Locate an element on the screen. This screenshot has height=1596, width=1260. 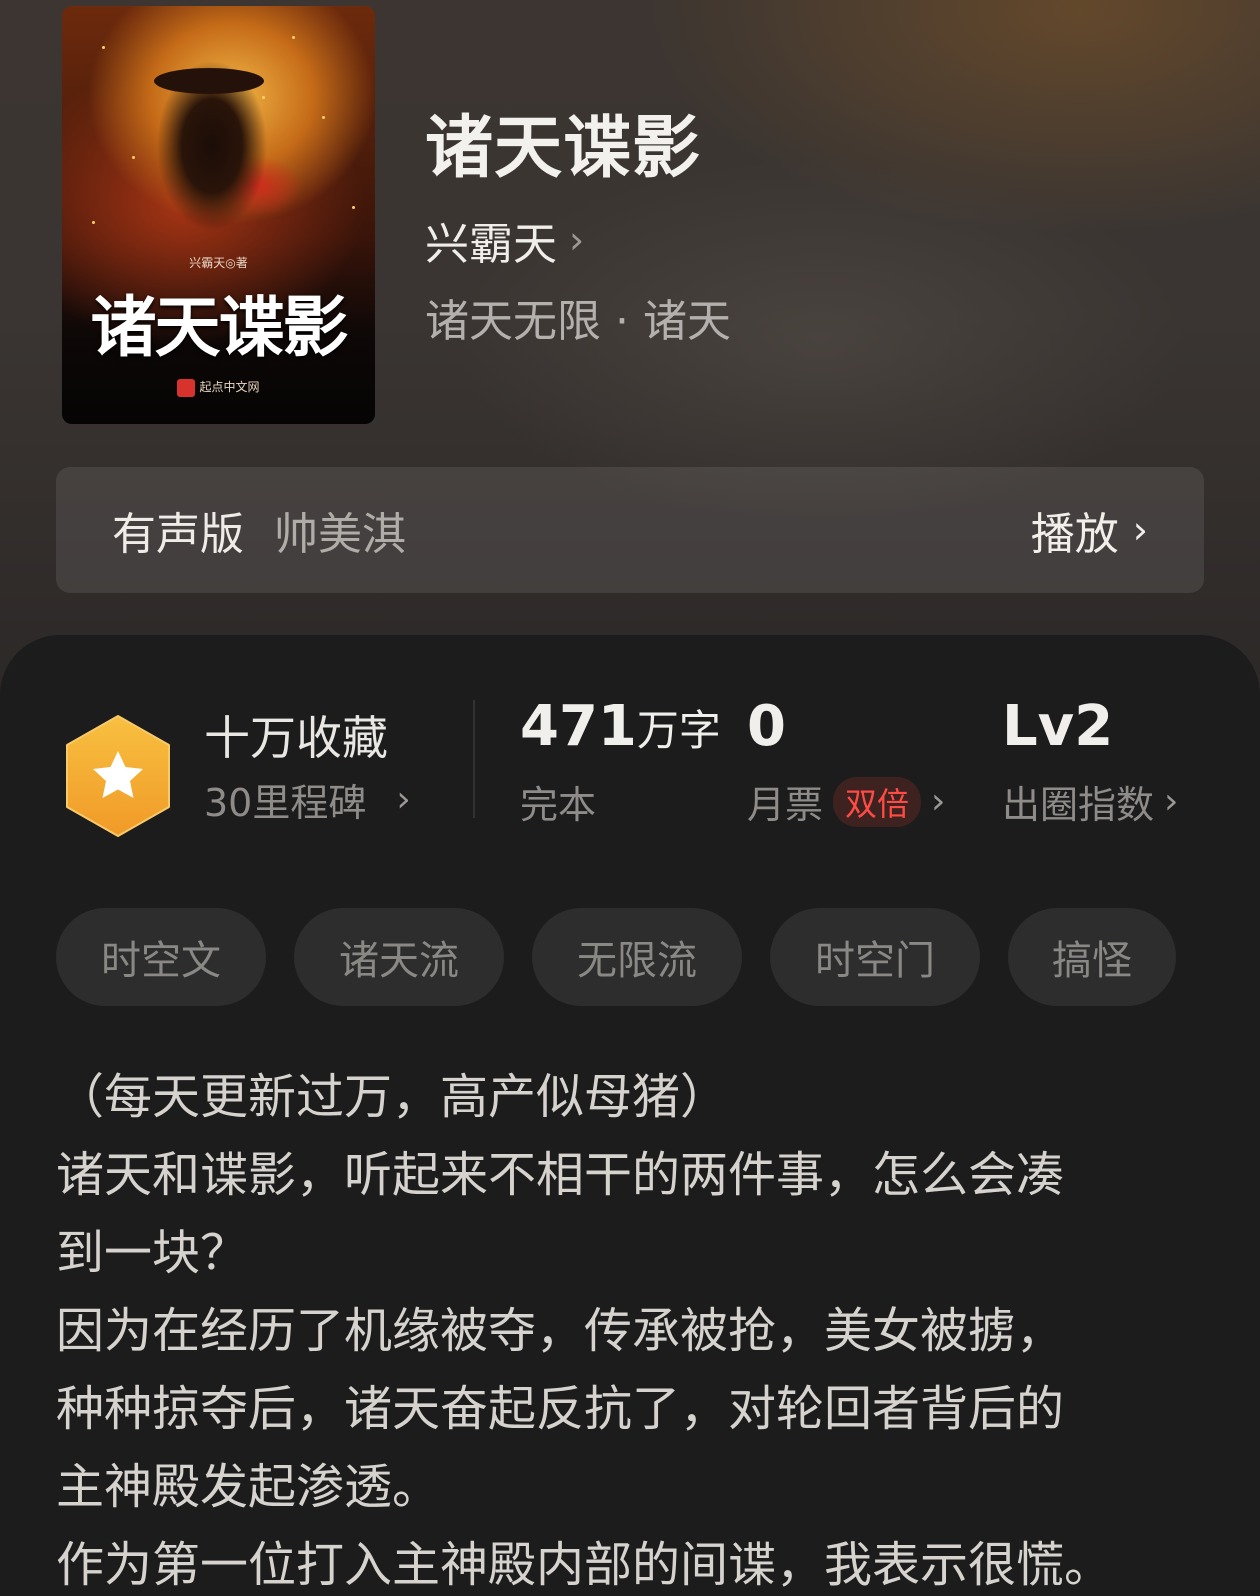
stats-divider is located at coordinates (474, 759).